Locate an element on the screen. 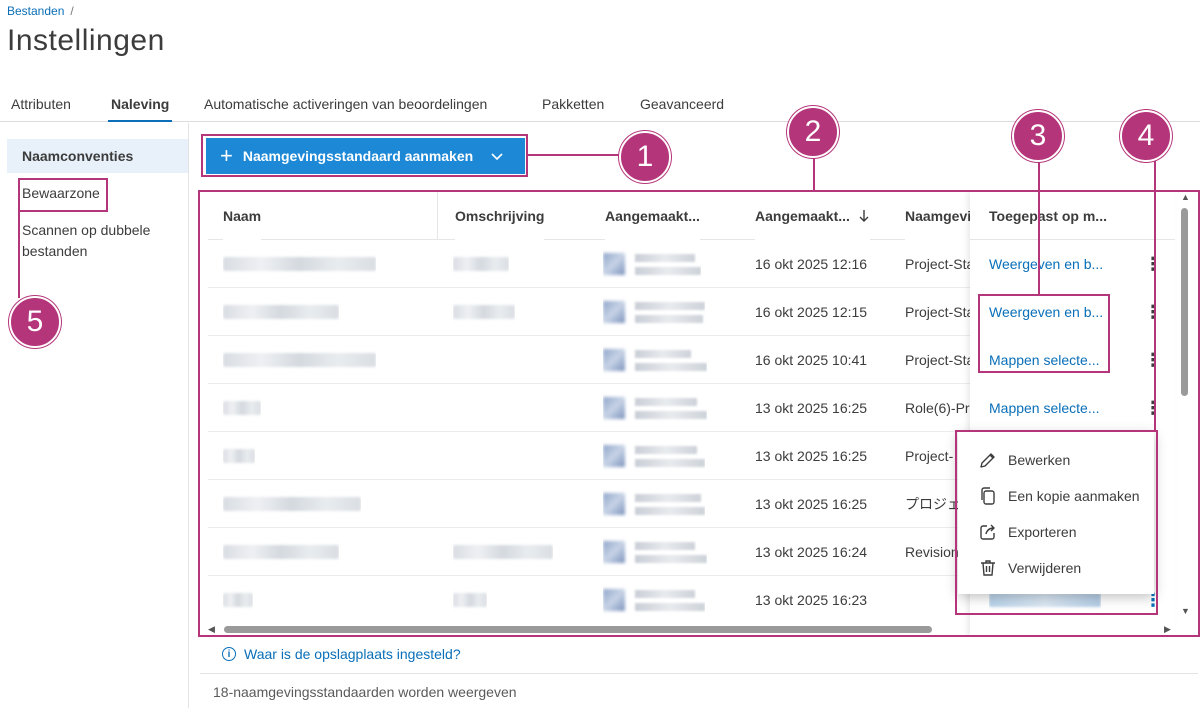 Image resolution: width=1200 pixels, height=708 pixels. tab-geavanceerd: Geavanceerd is located at coordinates (682, 109).